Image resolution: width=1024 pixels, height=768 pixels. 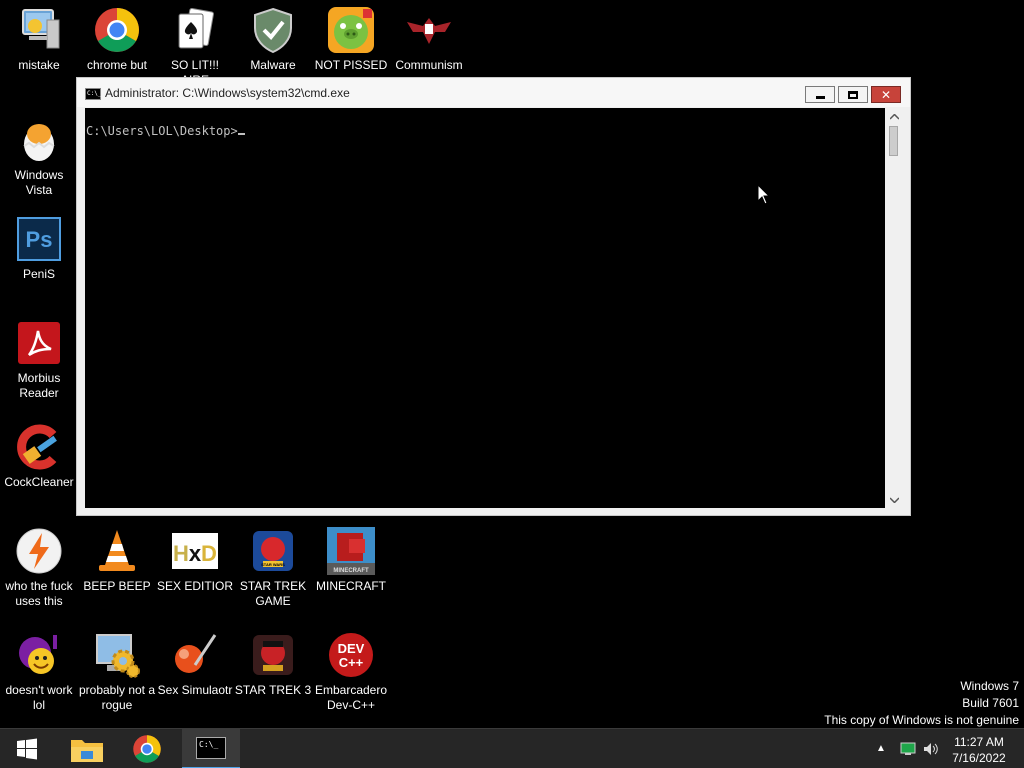 I want to click on devcpp-icon: DEV C++, so click(x=351, y=655).